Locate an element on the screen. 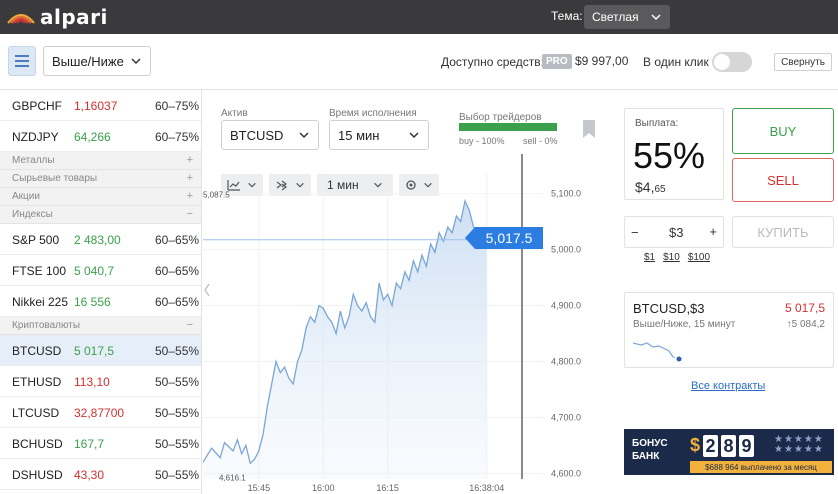 The width and height of the screenshot is (838, 494). bonus-currency: $ is located at coordinates (695, 445).